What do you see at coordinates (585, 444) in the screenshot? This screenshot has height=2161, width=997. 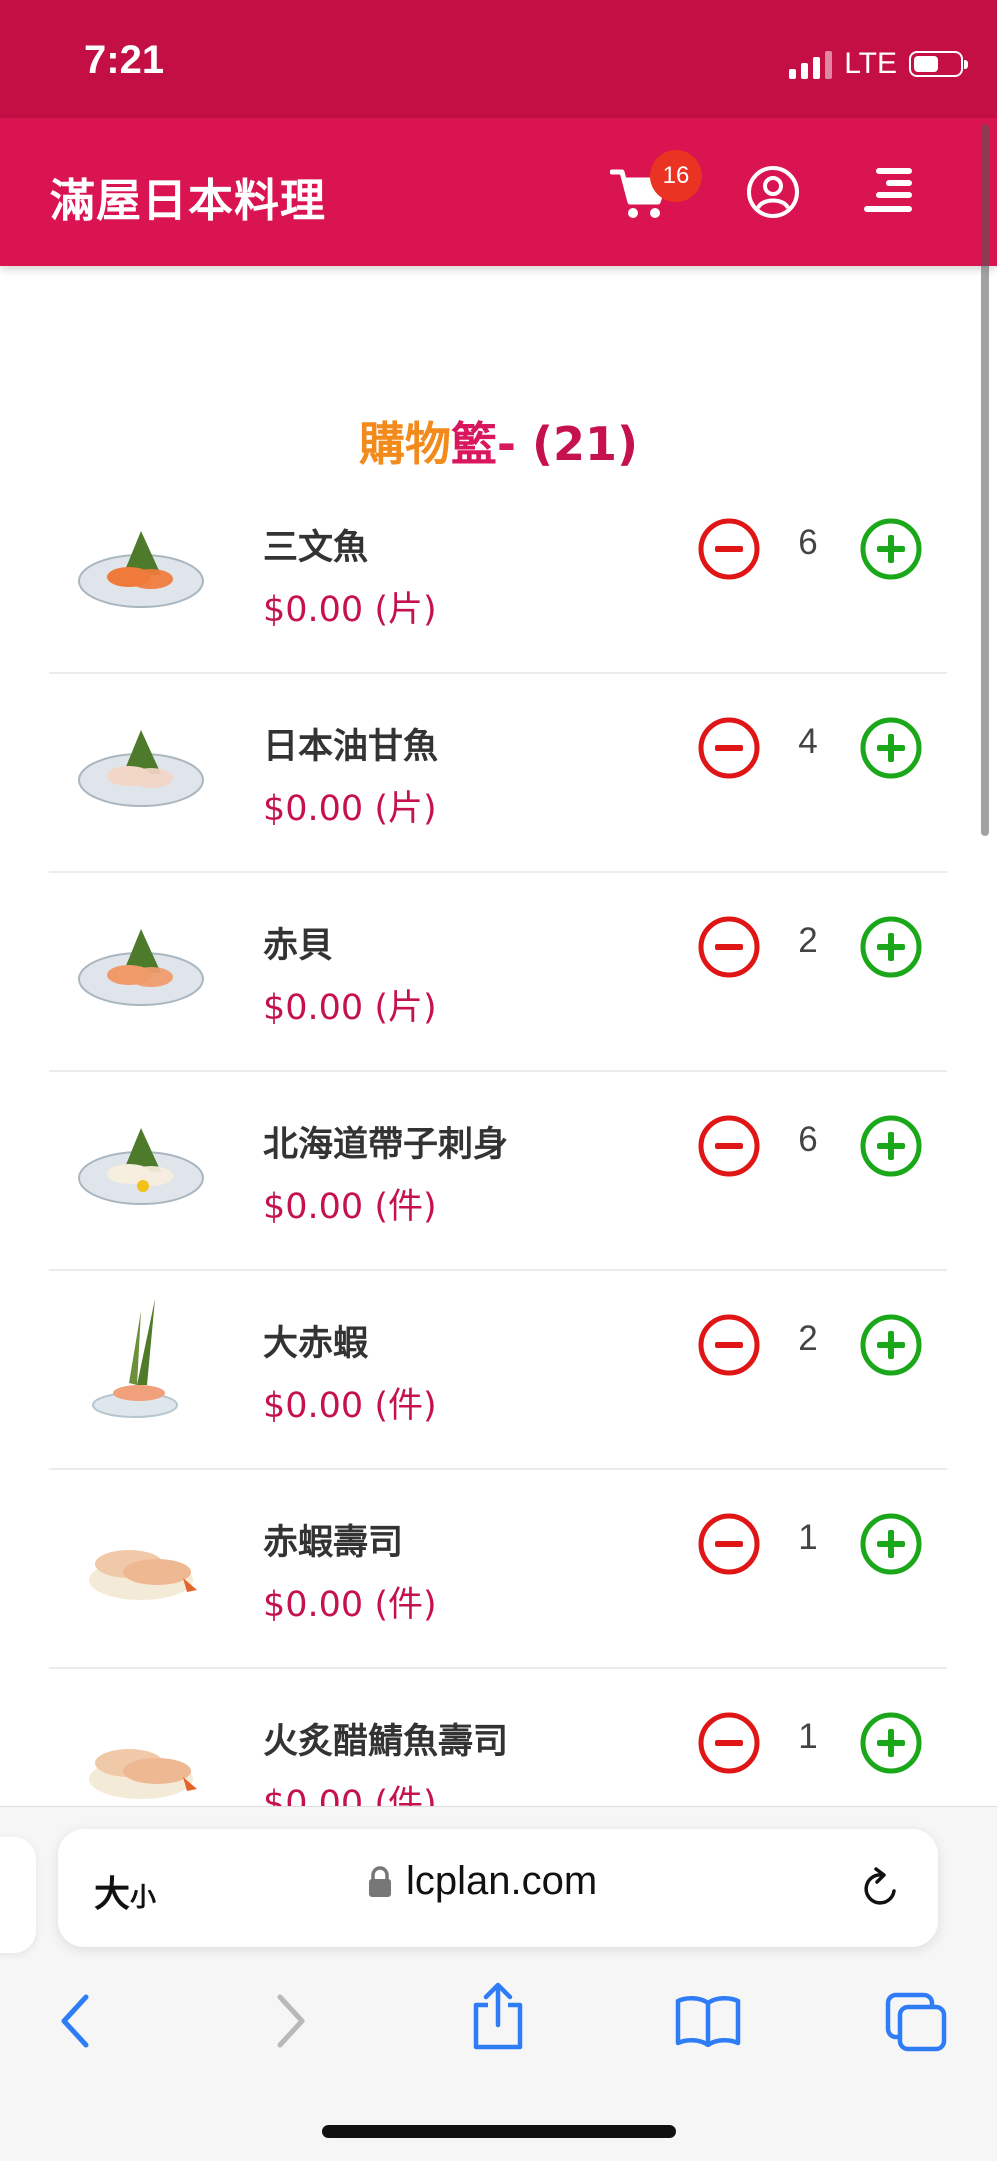 I see `cart-total-count: (21)` at bounding box center [585, 444].